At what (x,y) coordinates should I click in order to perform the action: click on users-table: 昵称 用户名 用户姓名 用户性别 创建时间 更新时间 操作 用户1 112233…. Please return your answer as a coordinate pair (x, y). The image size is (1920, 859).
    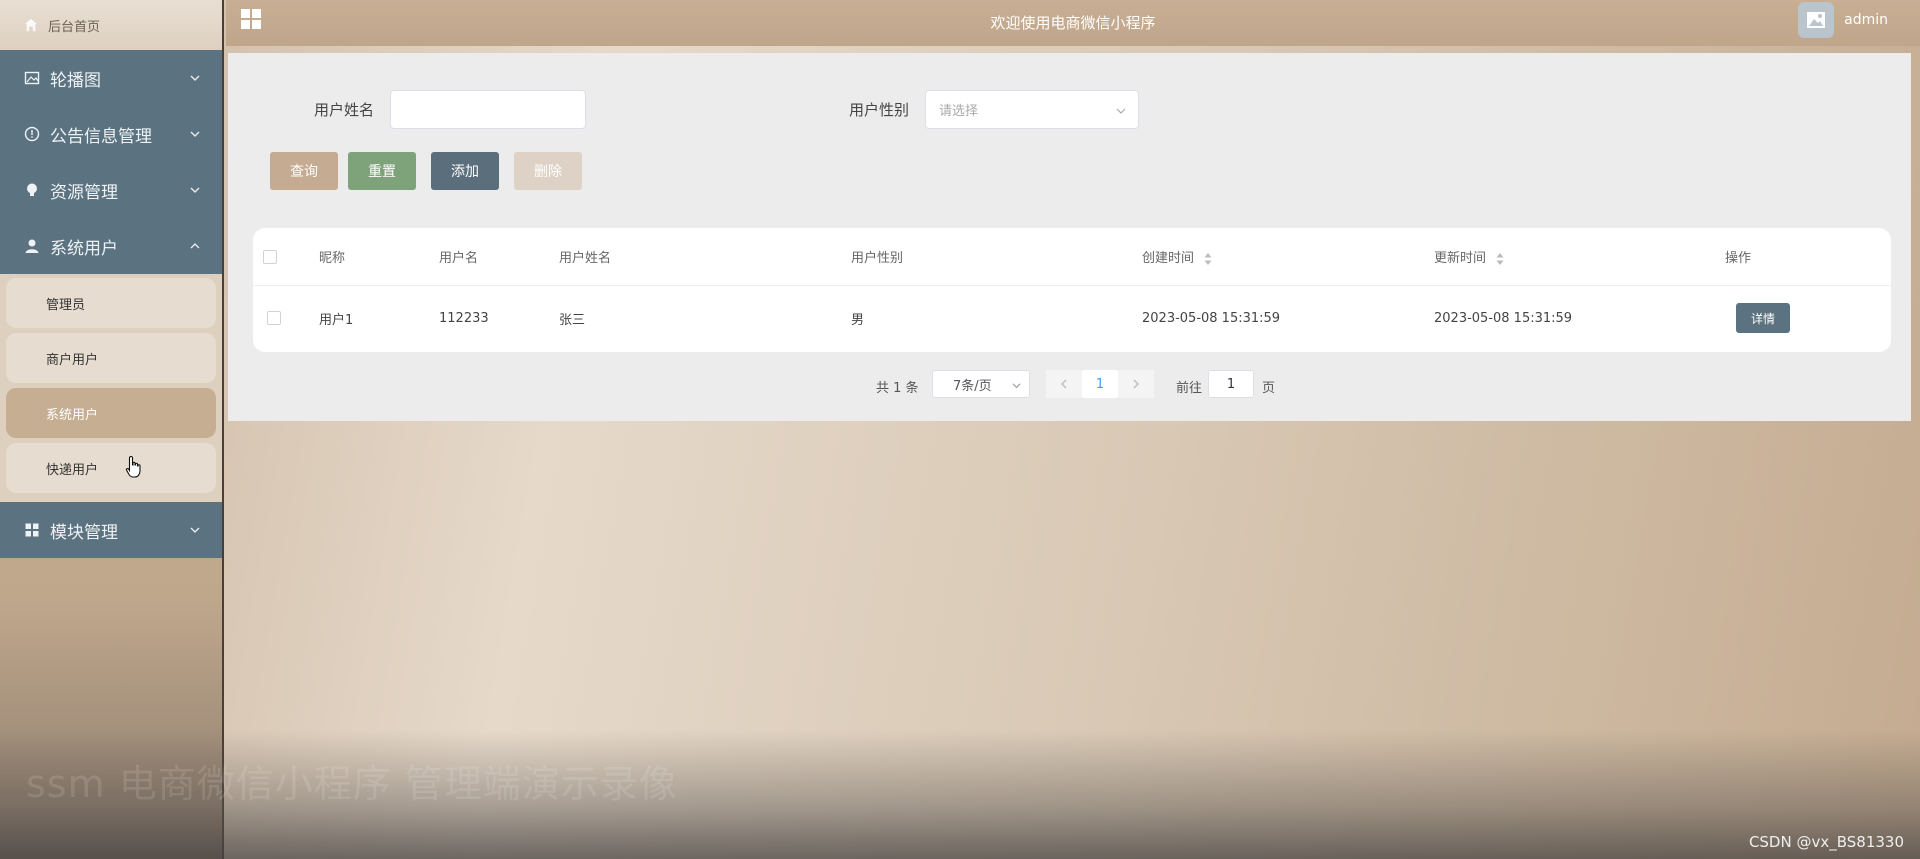
    Looking at the image, I should click on (1072, 290).